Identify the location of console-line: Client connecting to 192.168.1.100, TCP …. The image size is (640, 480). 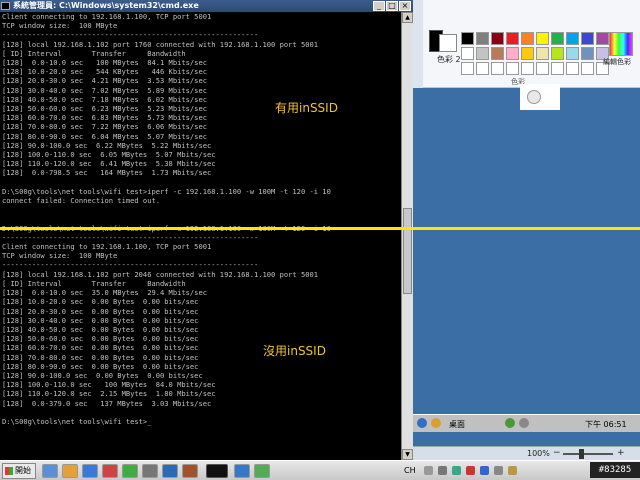
(107, 247).